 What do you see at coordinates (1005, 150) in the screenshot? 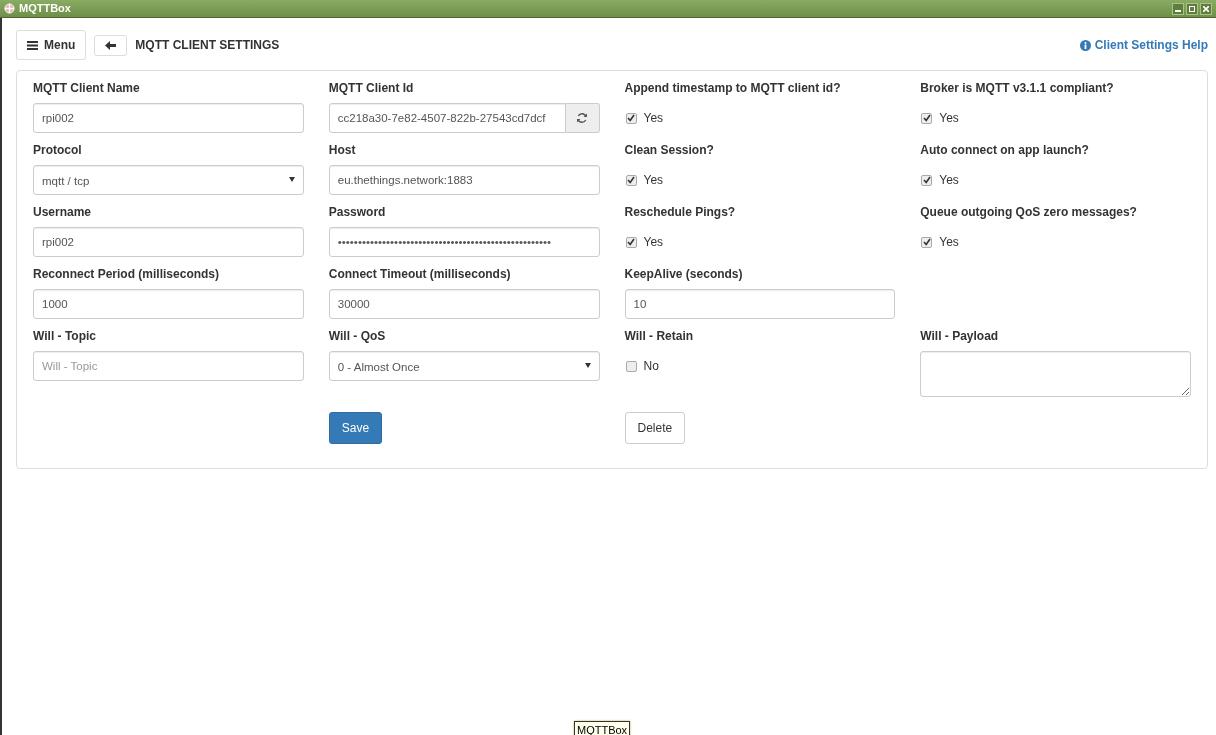
I see `field-label: Auto connect on app launch?` at bounding box center [1005, 150].